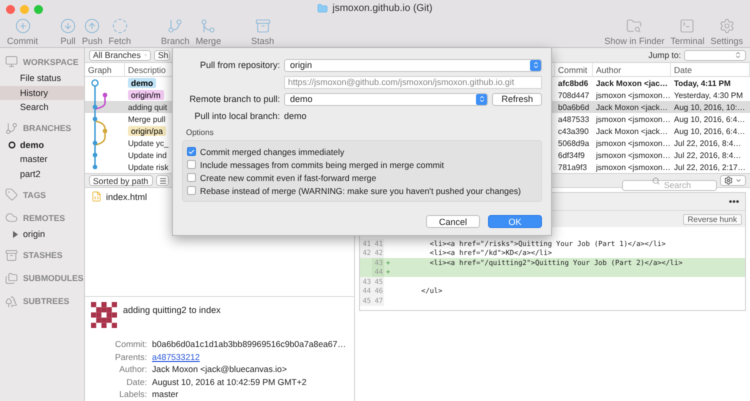  I want to click on repository-label: Pull from repository:, so click(239, 65).